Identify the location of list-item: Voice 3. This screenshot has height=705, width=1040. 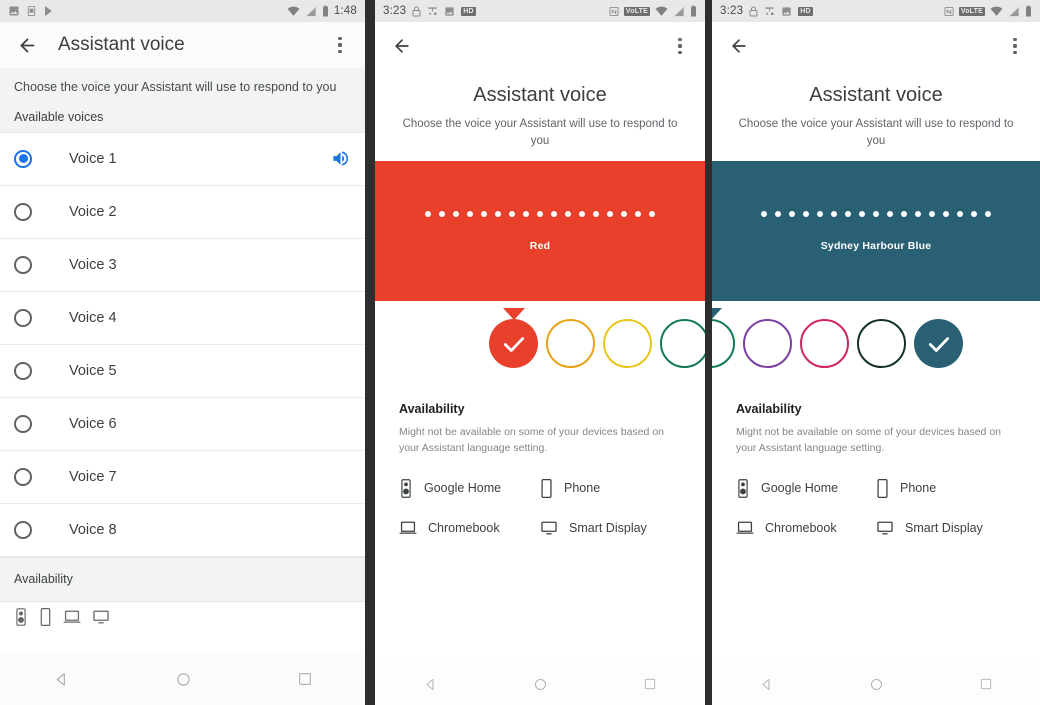
(182, 265).